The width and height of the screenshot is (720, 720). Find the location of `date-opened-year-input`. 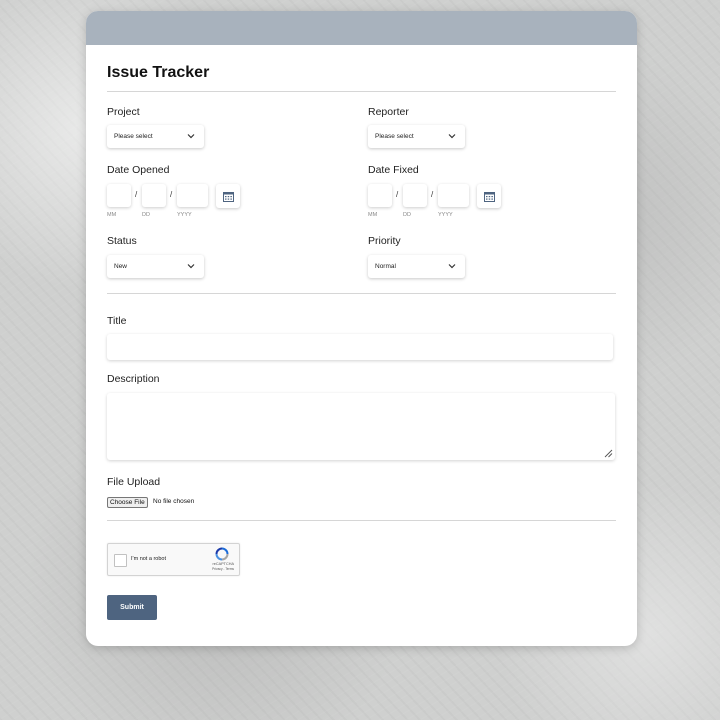

date-opened-year-input is located at coordinates (192, 195).